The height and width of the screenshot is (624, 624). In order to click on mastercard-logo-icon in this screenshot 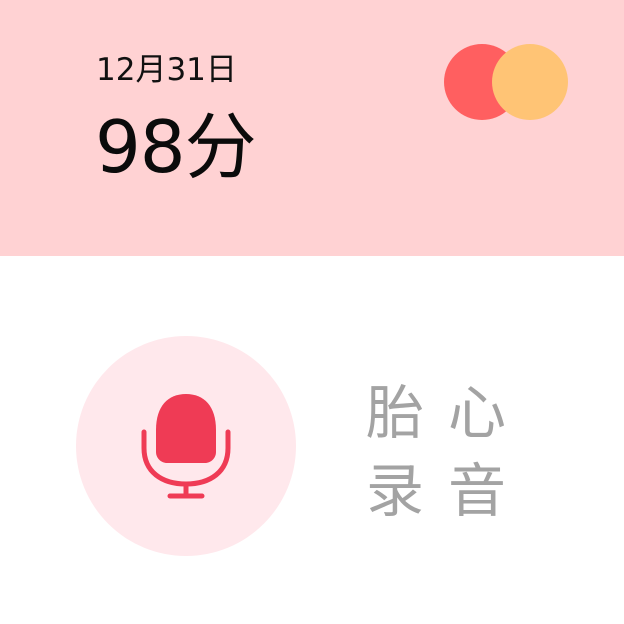, I will do `click(506, 82)`.